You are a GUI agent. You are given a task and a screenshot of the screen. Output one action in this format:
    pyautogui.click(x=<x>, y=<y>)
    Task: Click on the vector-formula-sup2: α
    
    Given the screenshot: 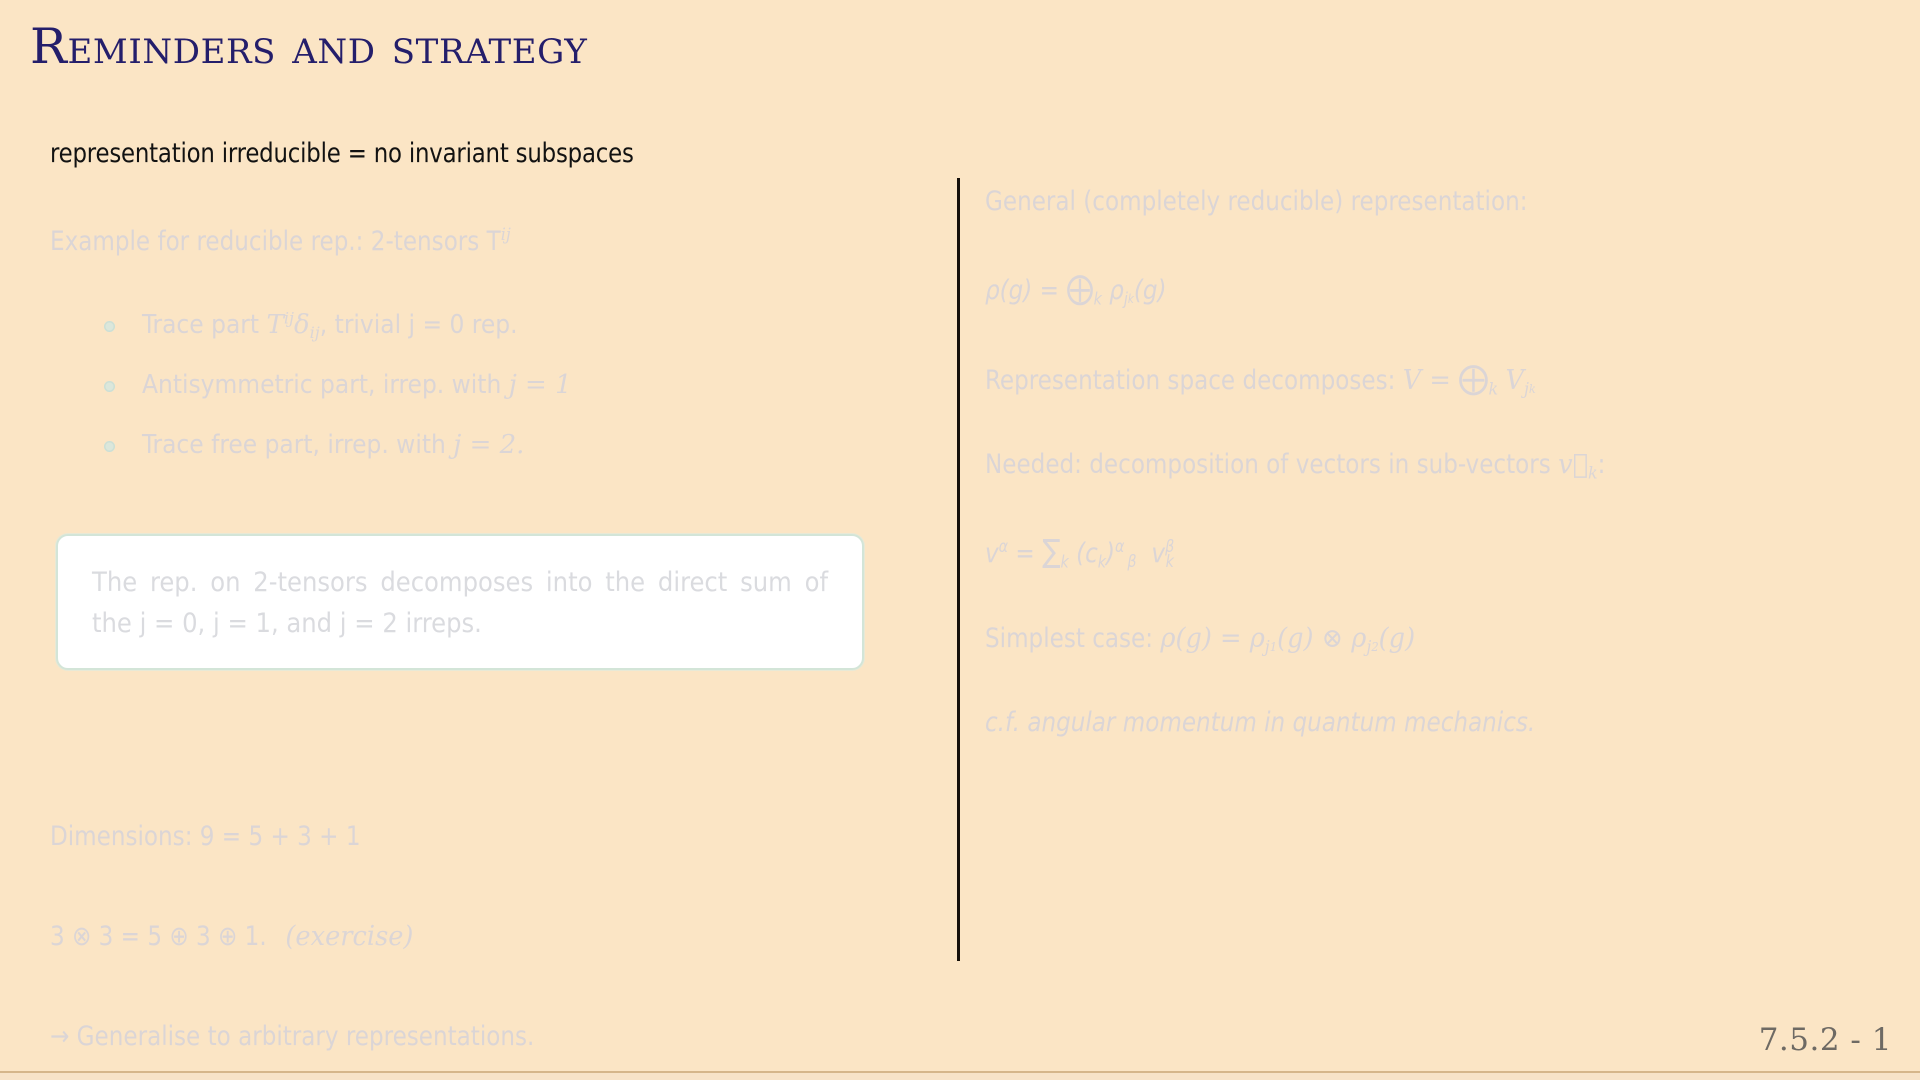 What is the action you would take?
    pyautogui.click(x=1120, y=546)
    